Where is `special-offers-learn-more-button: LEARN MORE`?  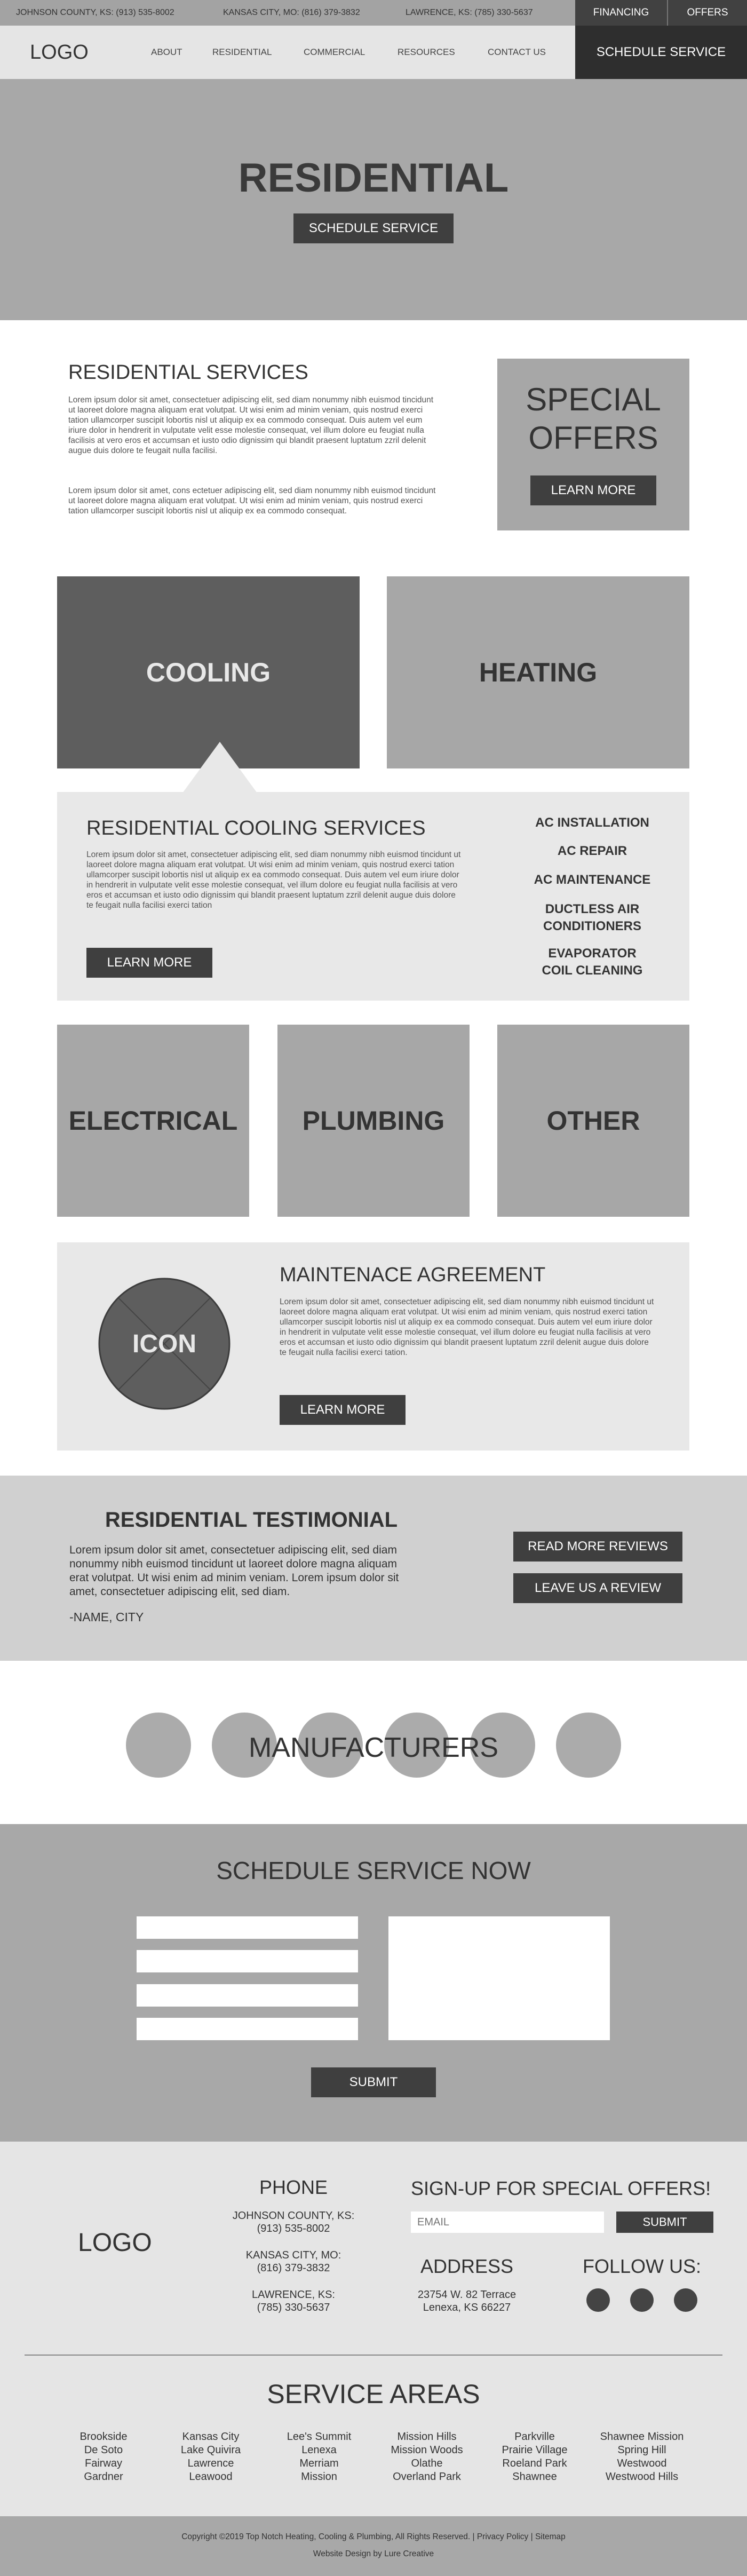 special-offers-learn-more-button: LEARN MORE is located at coordinates (593, 490).